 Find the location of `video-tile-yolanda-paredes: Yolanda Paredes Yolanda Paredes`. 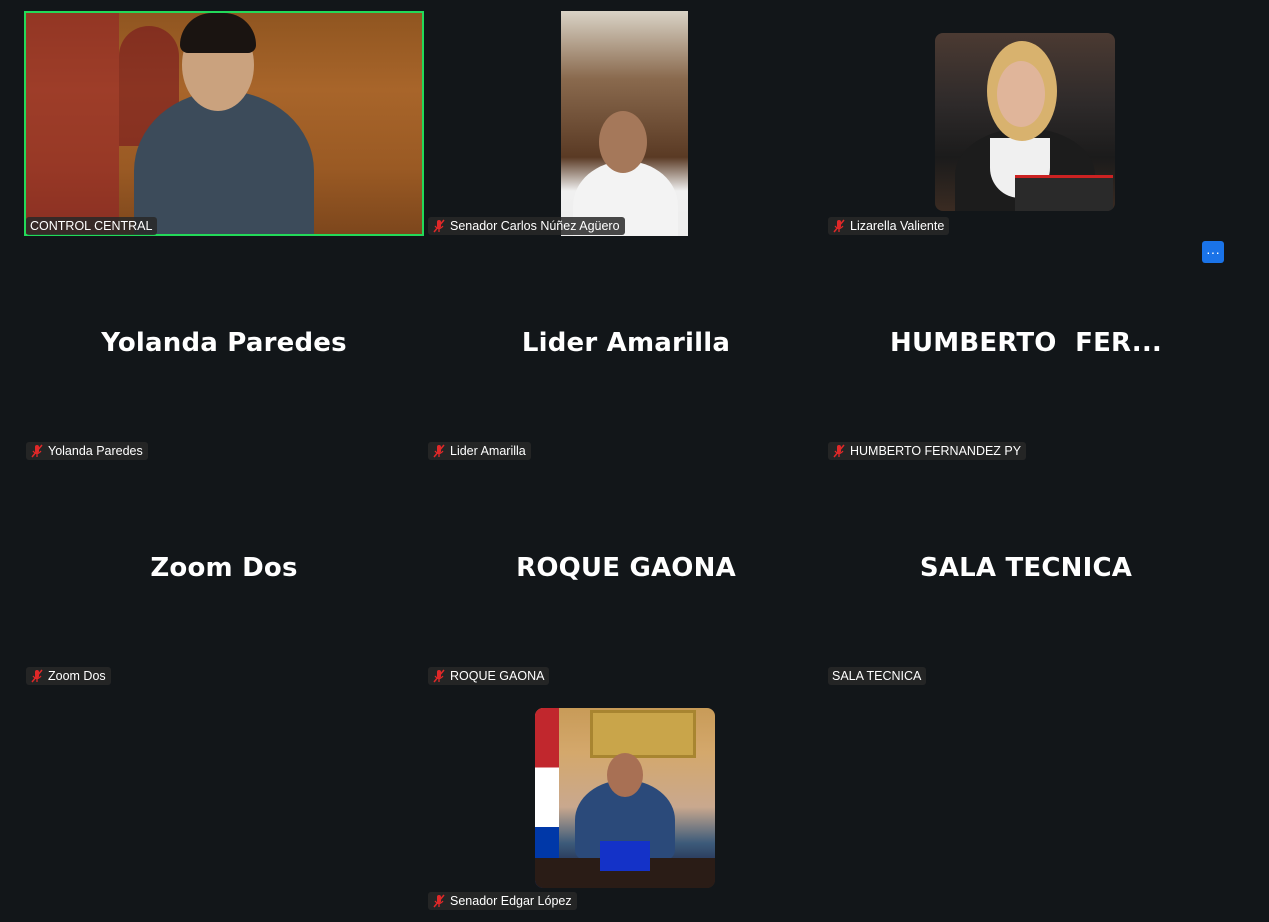

video-tile-yolanda-paredes: Yolanda Paredes Yolanda Paredes is located at coordinates (224, 348).